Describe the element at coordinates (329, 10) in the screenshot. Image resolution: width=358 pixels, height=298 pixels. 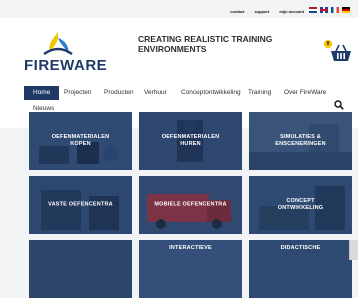
I see `language-switcher` at that location.